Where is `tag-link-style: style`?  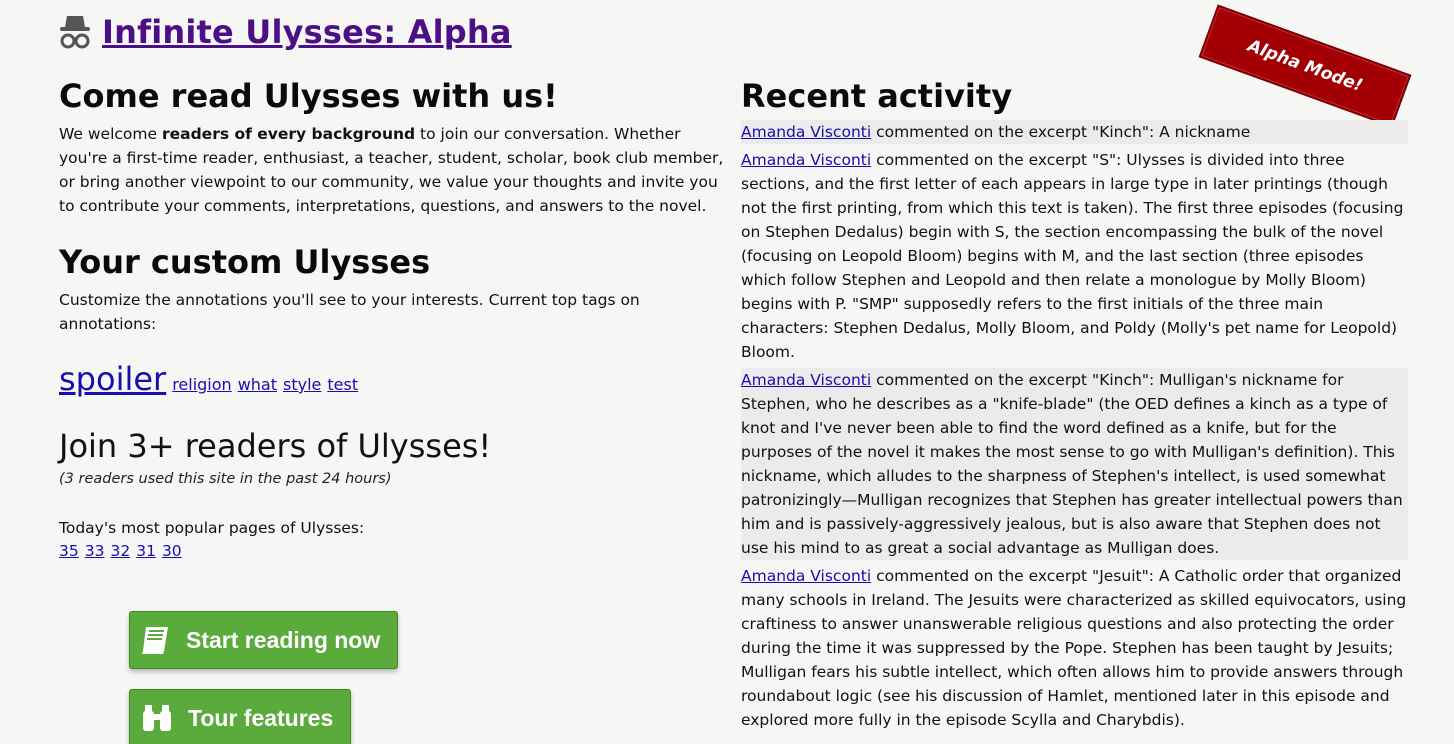
tag-link-style: style is located at coordinates (302, 384).